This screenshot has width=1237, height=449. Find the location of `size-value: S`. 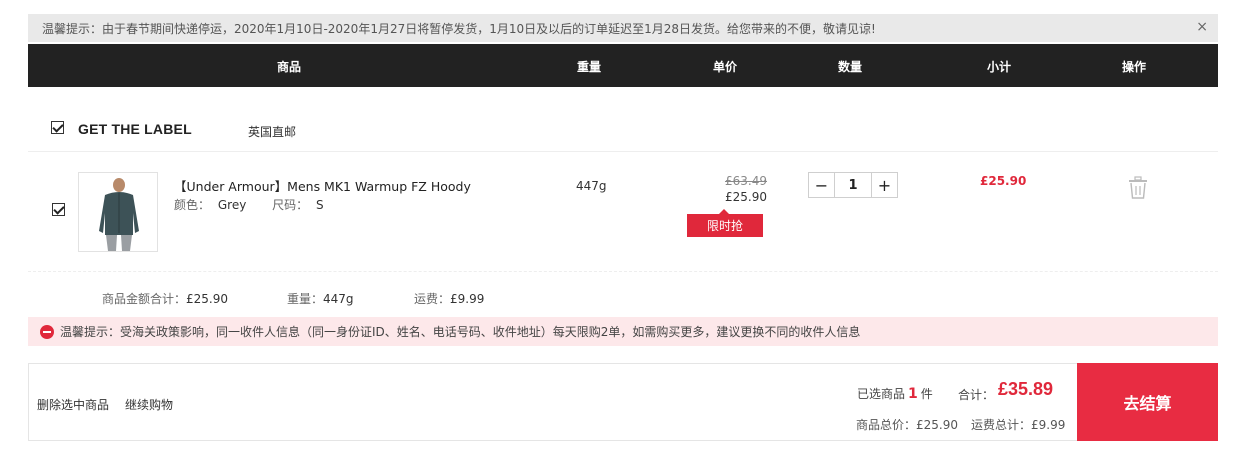

size-value: S is located at coordinates (319, 205).